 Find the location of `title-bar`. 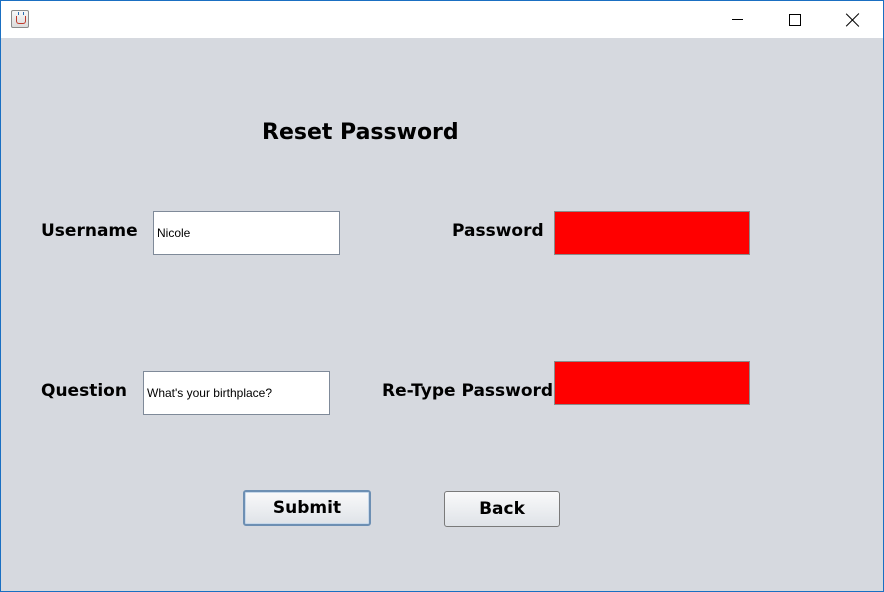

title-bar is located at coordinates (442, 19).